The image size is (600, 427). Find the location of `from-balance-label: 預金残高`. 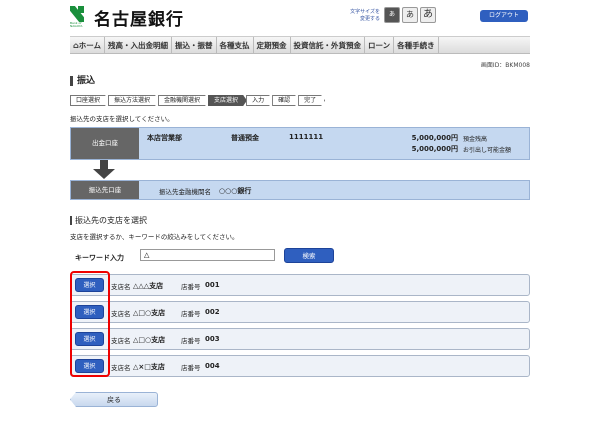

from-balance-label: 預金残高 is located at coordinates (475, 139).